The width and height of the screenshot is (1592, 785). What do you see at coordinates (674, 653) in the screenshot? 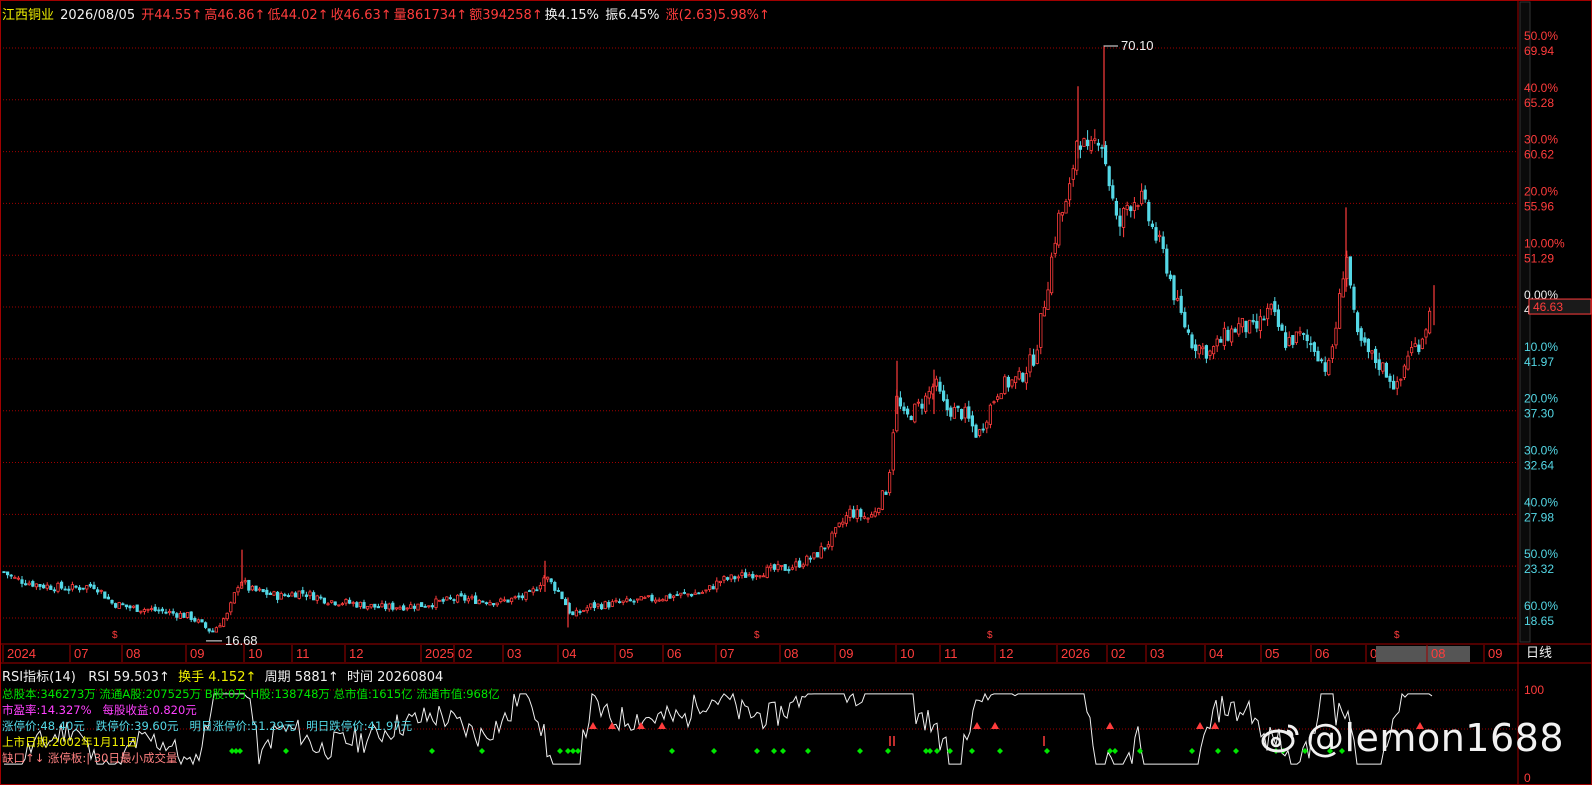
I see `time-axis-label: 06` at bounding box center [674, 653].